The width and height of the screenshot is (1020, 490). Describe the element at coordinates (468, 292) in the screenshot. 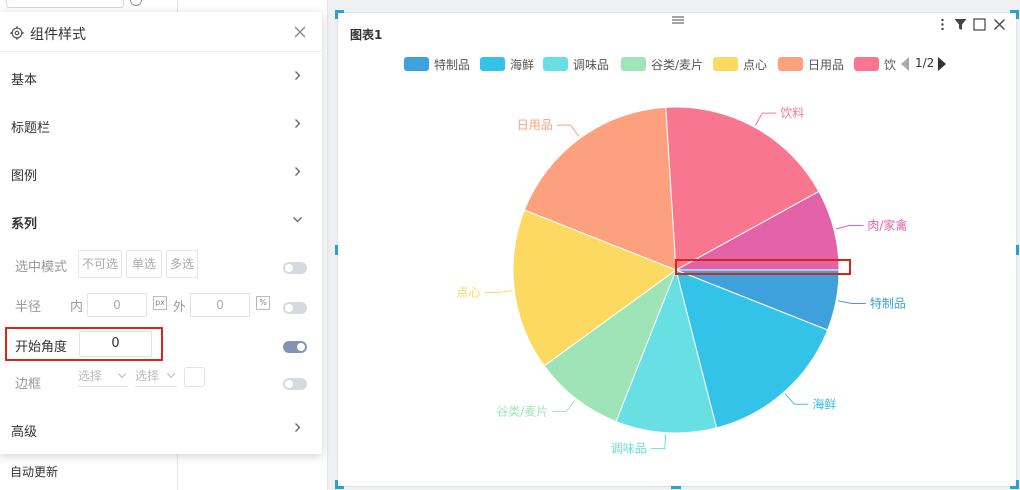

I see `slice-label: 点心` at that location.